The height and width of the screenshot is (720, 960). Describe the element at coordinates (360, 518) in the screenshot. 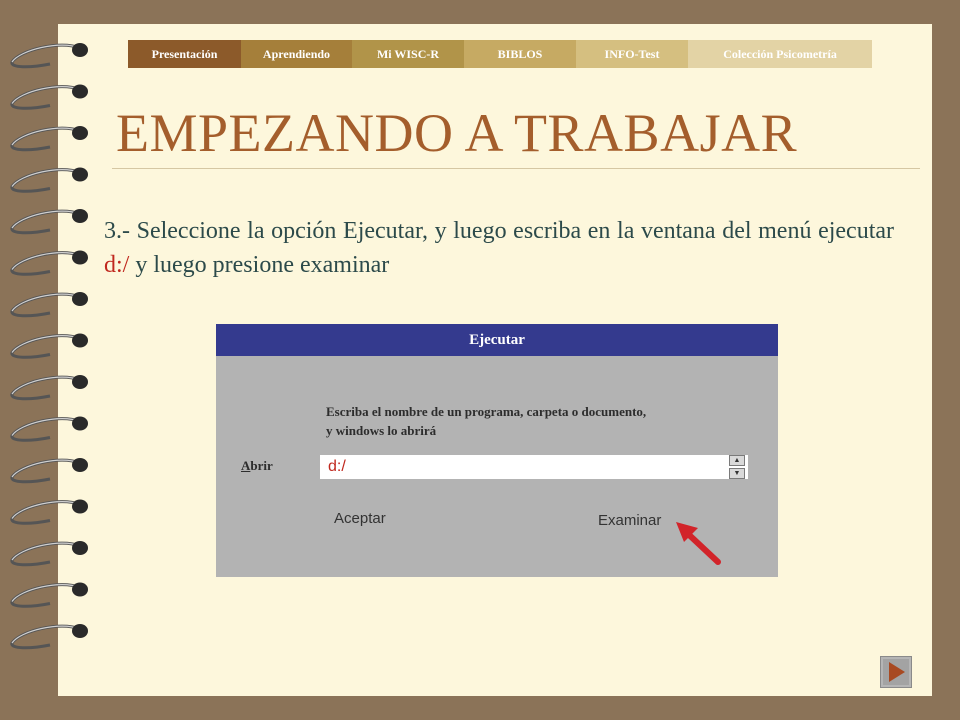

I see `ok-button: Aceptar` at that location.